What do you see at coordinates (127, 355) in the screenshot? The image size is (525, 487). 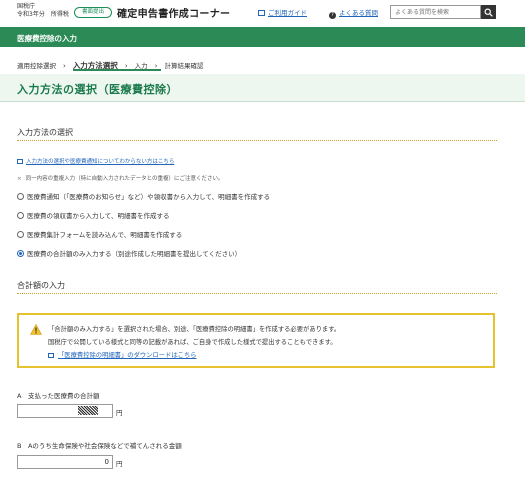 I see `statement-download-label: 「医療費控除の明細書」のダウンロードはこちら` at bounding box center [127, 355].